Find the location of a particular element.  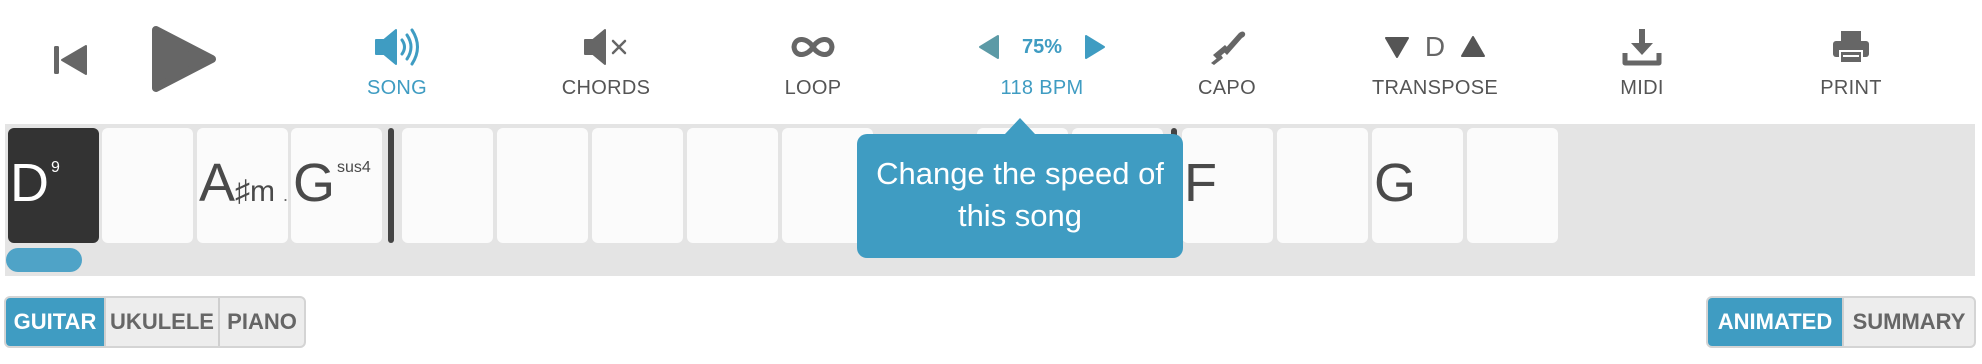

tempo-increase-button is located at coordinates (1095, 47).